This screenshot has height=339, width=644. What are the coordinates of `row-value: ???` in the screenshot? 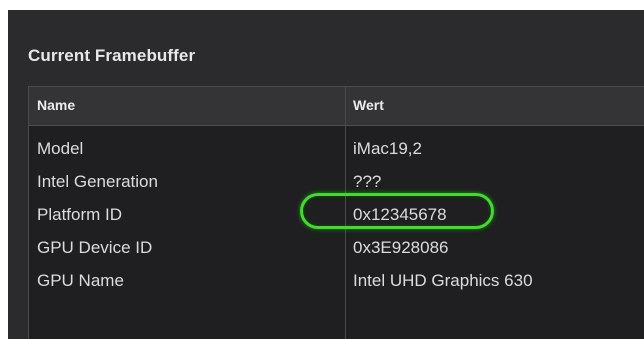 It's located at (367, 181).